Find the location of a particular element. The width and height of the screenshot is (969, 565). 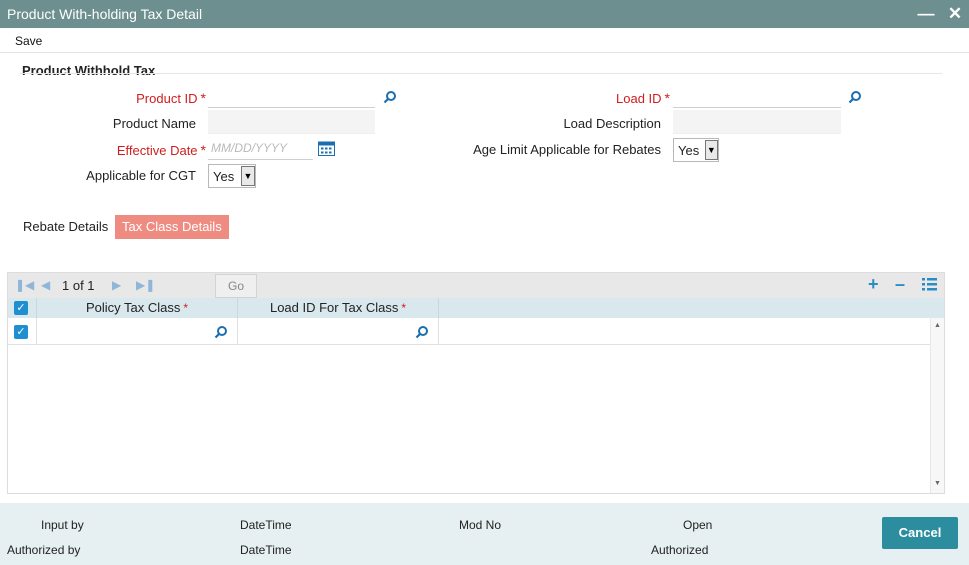

first-page-icon: ❚◀ is located at coordinates (24, 285).